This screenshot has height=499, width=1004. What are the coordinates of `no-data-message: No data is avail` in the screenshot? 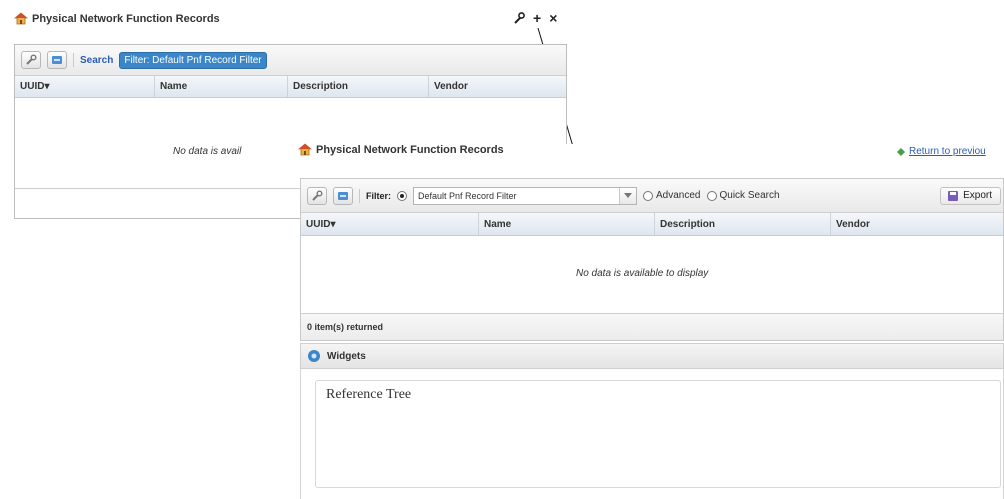 It's located at (207, 151).